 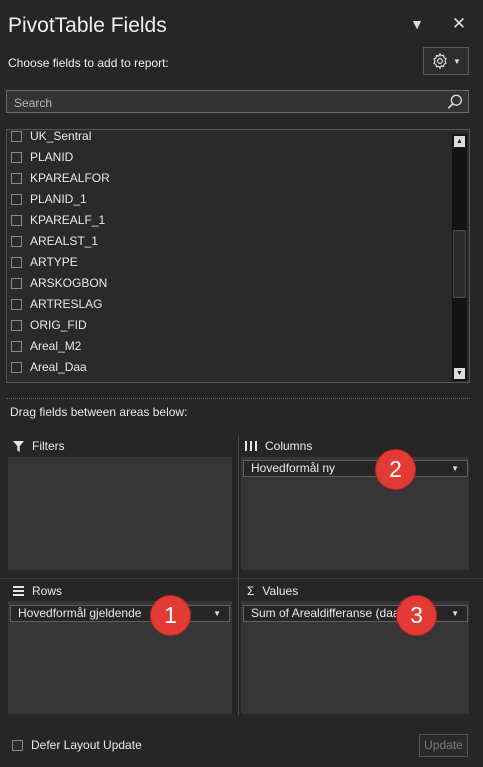 What do you see at coordinates (48, 446) in the screenshot?
I see `filters-area-title: Filters` at bounding box center [48, 446].